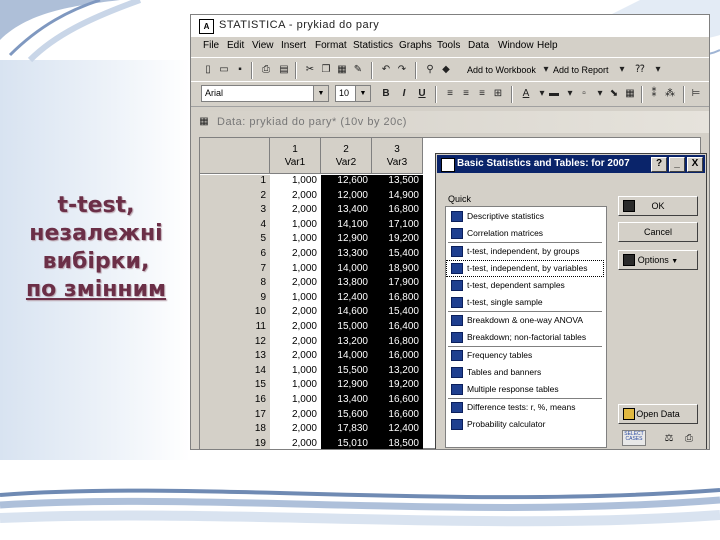 This screenshot has width=720, height=540. Describe the element at coordinates (466, 94) in the screenshot. I see `align-center-icon: ≡` at that location.